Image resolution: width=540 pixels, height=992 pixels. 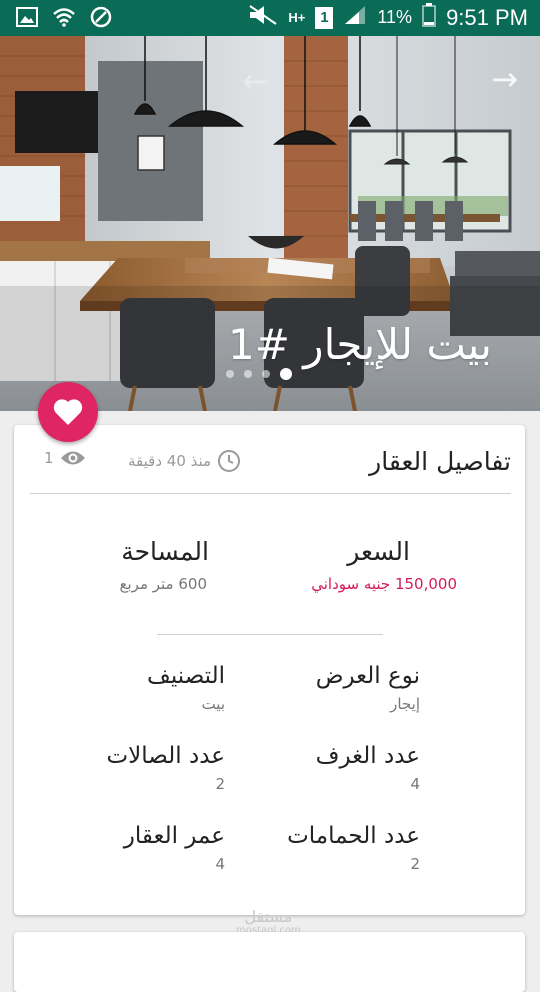 What do you see at coordinates (269, 962) in the screenshot?
I see `next-section-card` at bounding box center [269, 962].